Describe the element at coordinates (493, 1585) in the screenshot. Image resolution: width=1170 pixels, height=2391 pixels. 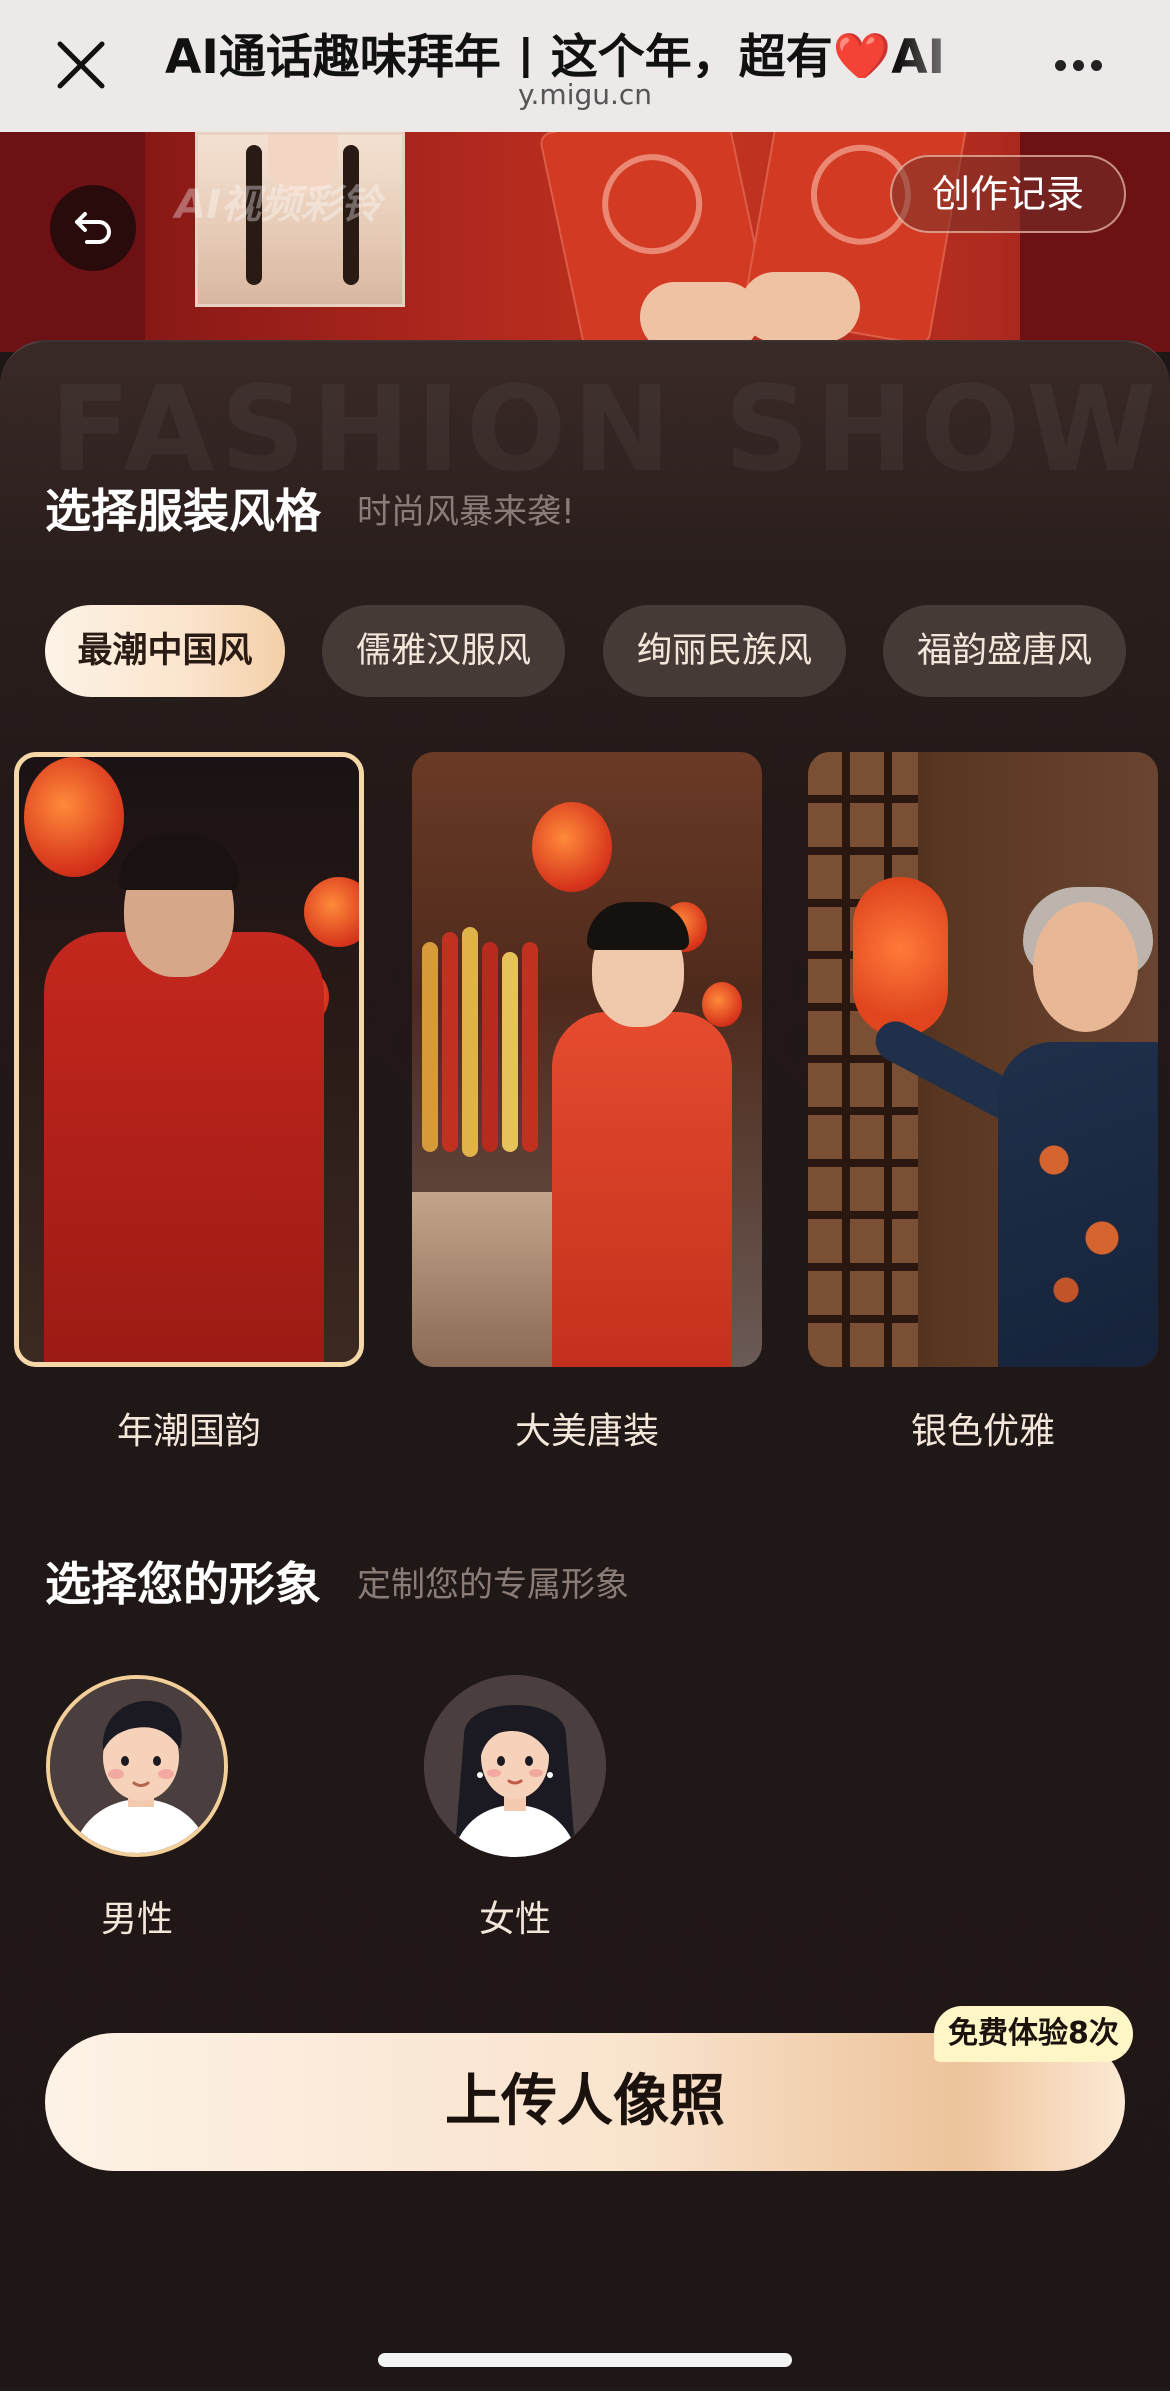
I see `avatar-section-subtitle: 定制您的专属形象` at that location.